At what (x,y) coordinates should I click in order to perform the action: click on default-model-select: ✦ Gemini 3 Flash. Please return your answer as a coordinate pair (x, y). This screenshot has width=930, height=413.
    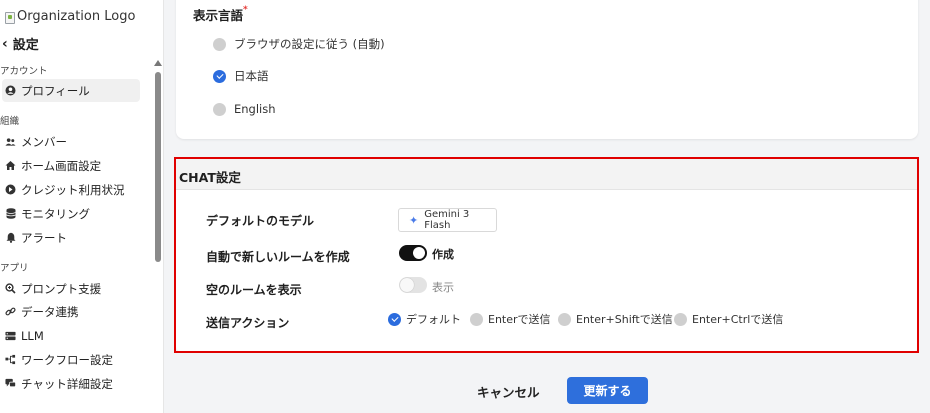
    Looking at the image, I should click on (447, 220).